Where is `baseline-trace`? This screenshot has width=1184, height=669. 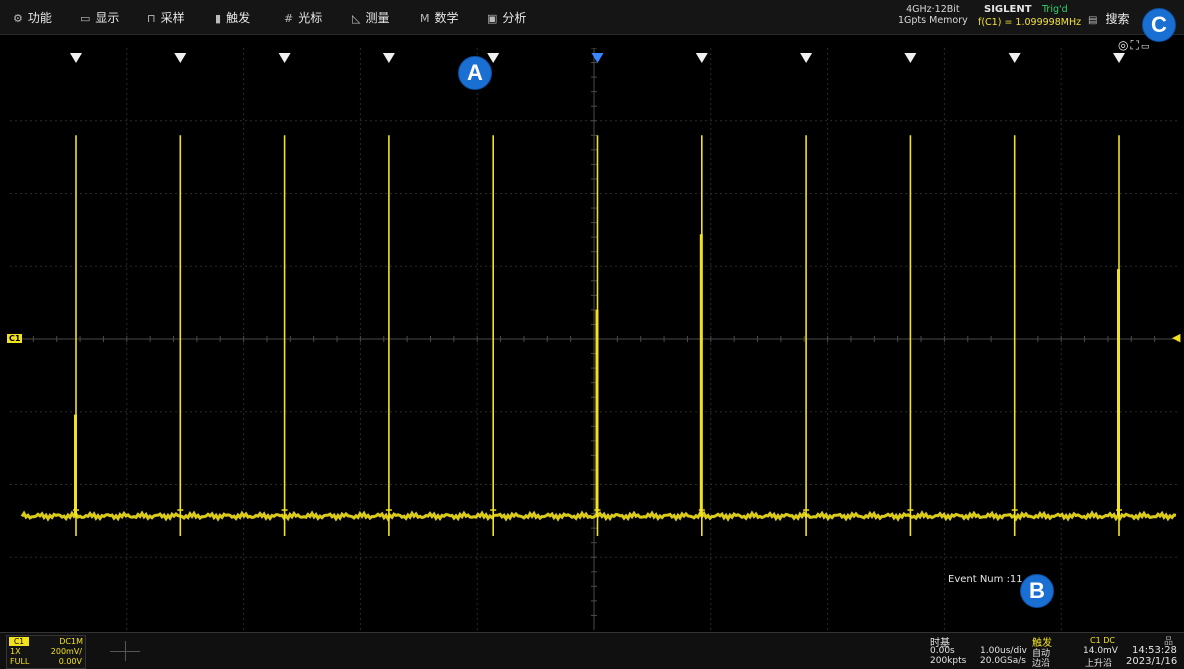
baseline-trace is located at coordinates (598, 516).